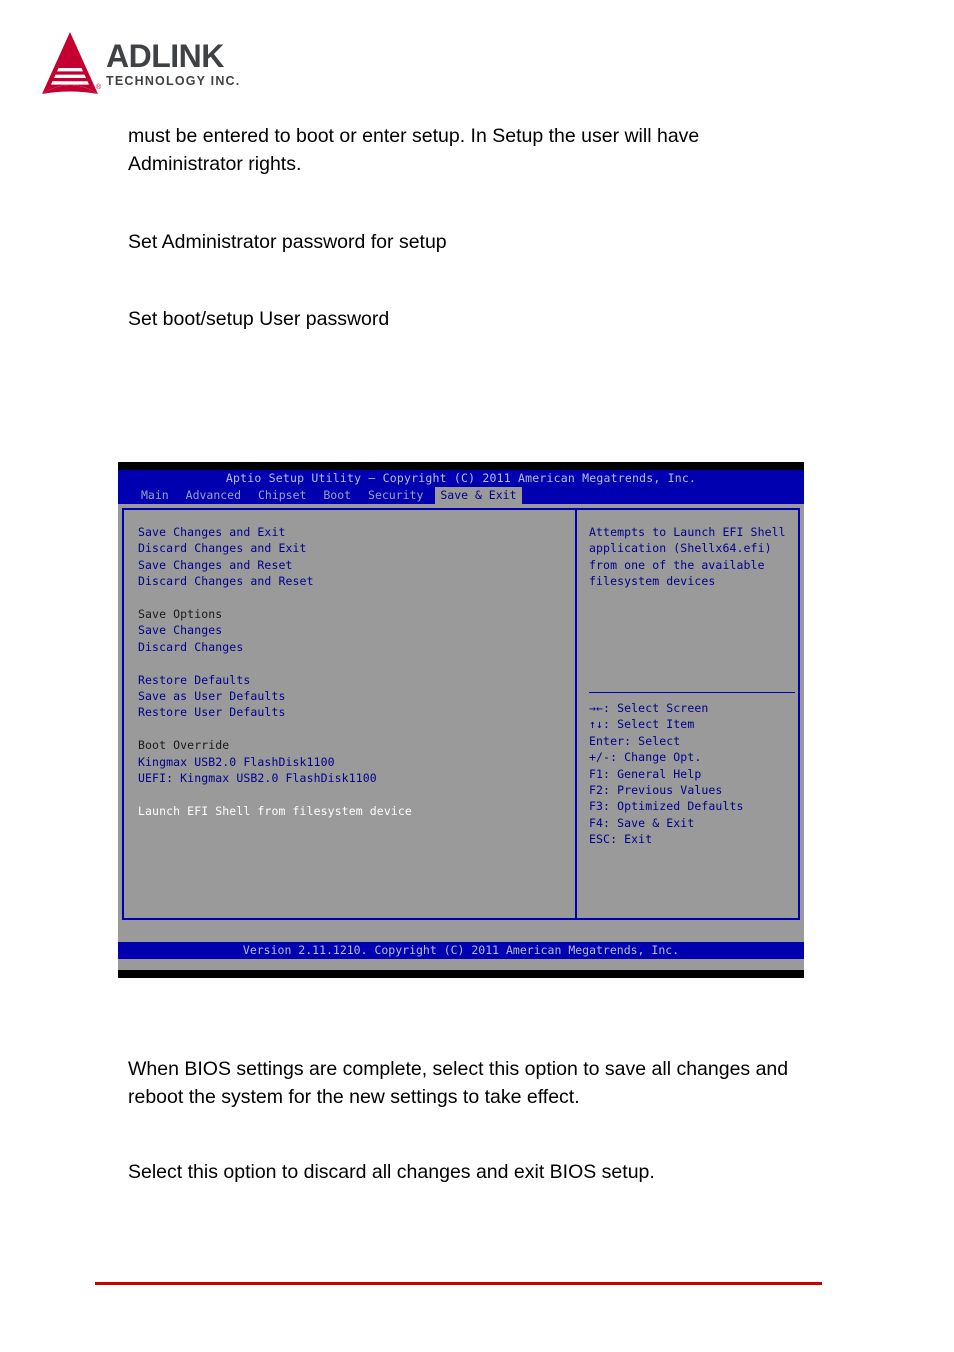 Image resolution: width=954 pixels, height=1352 pixels. Describe the element at coordinates (173, 81) in the screenshot. I see `adlink-tagline: TECHNOLOGY INC.` at that location.